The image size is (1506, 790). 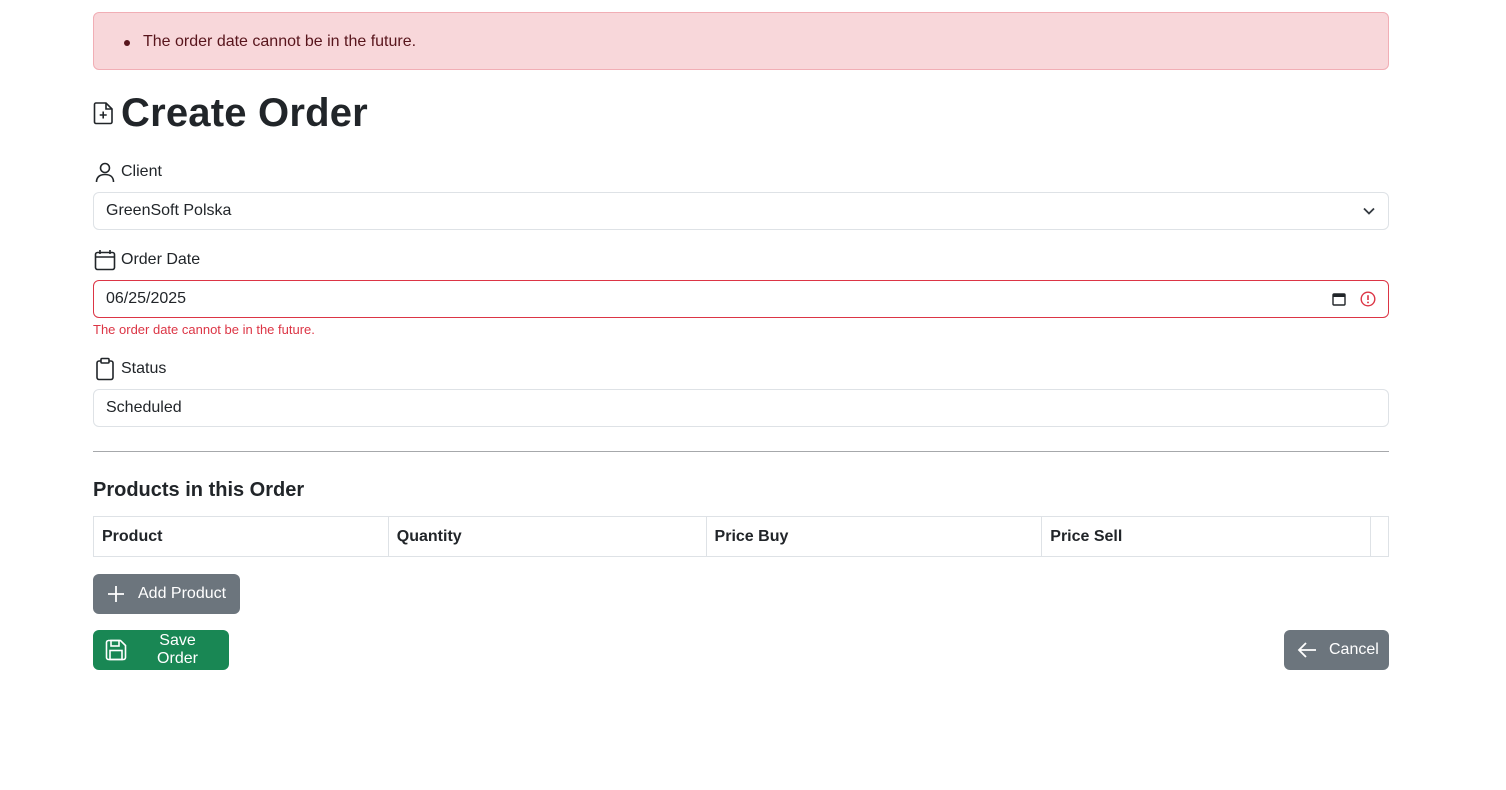 I want to click on cancel-label: Cancel, so click(x=1354, y=649).